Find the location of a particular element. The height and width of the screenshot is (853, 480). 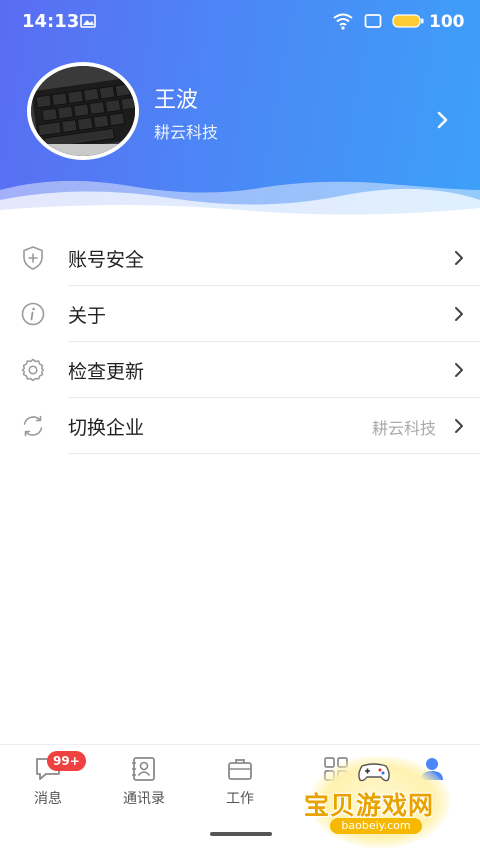

info-icon is located at coordinates (33, 314).